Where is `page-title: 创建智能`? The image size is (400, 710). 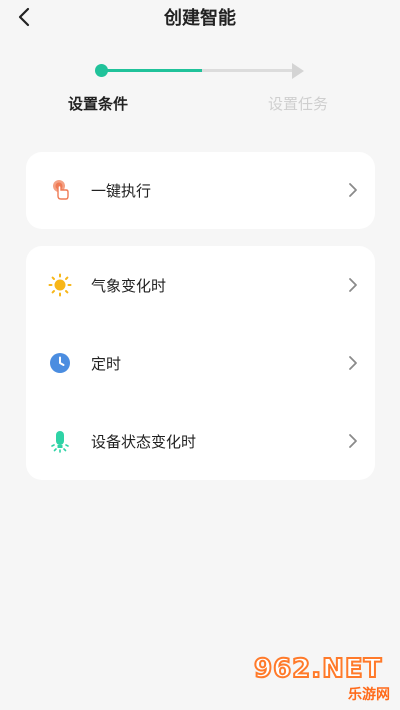
page-title: 创建智能 is located at coordinates (200, 18).